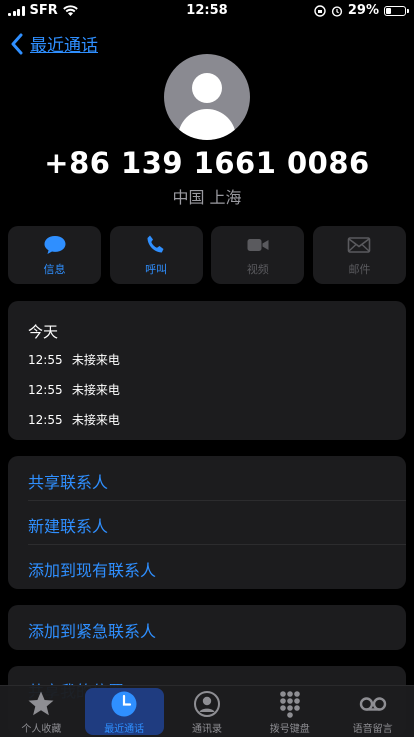  I want to click on phone-number: +86 139 1661 0086, so click(207, 163).